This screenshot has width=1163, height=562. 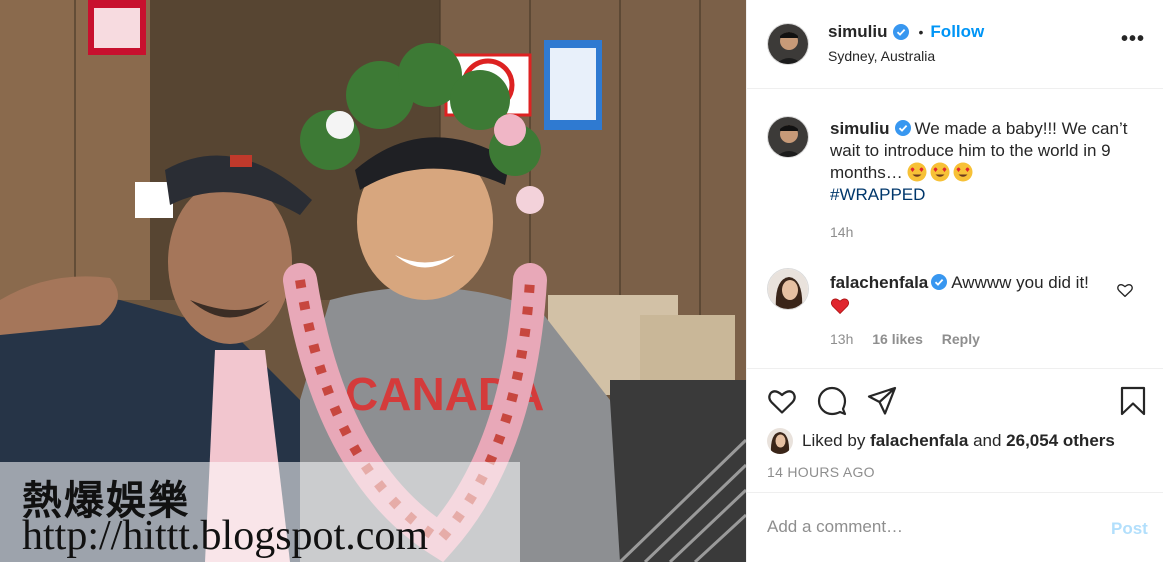 I want to click on liked-by-joiner: and, so click(x=987, y=440).